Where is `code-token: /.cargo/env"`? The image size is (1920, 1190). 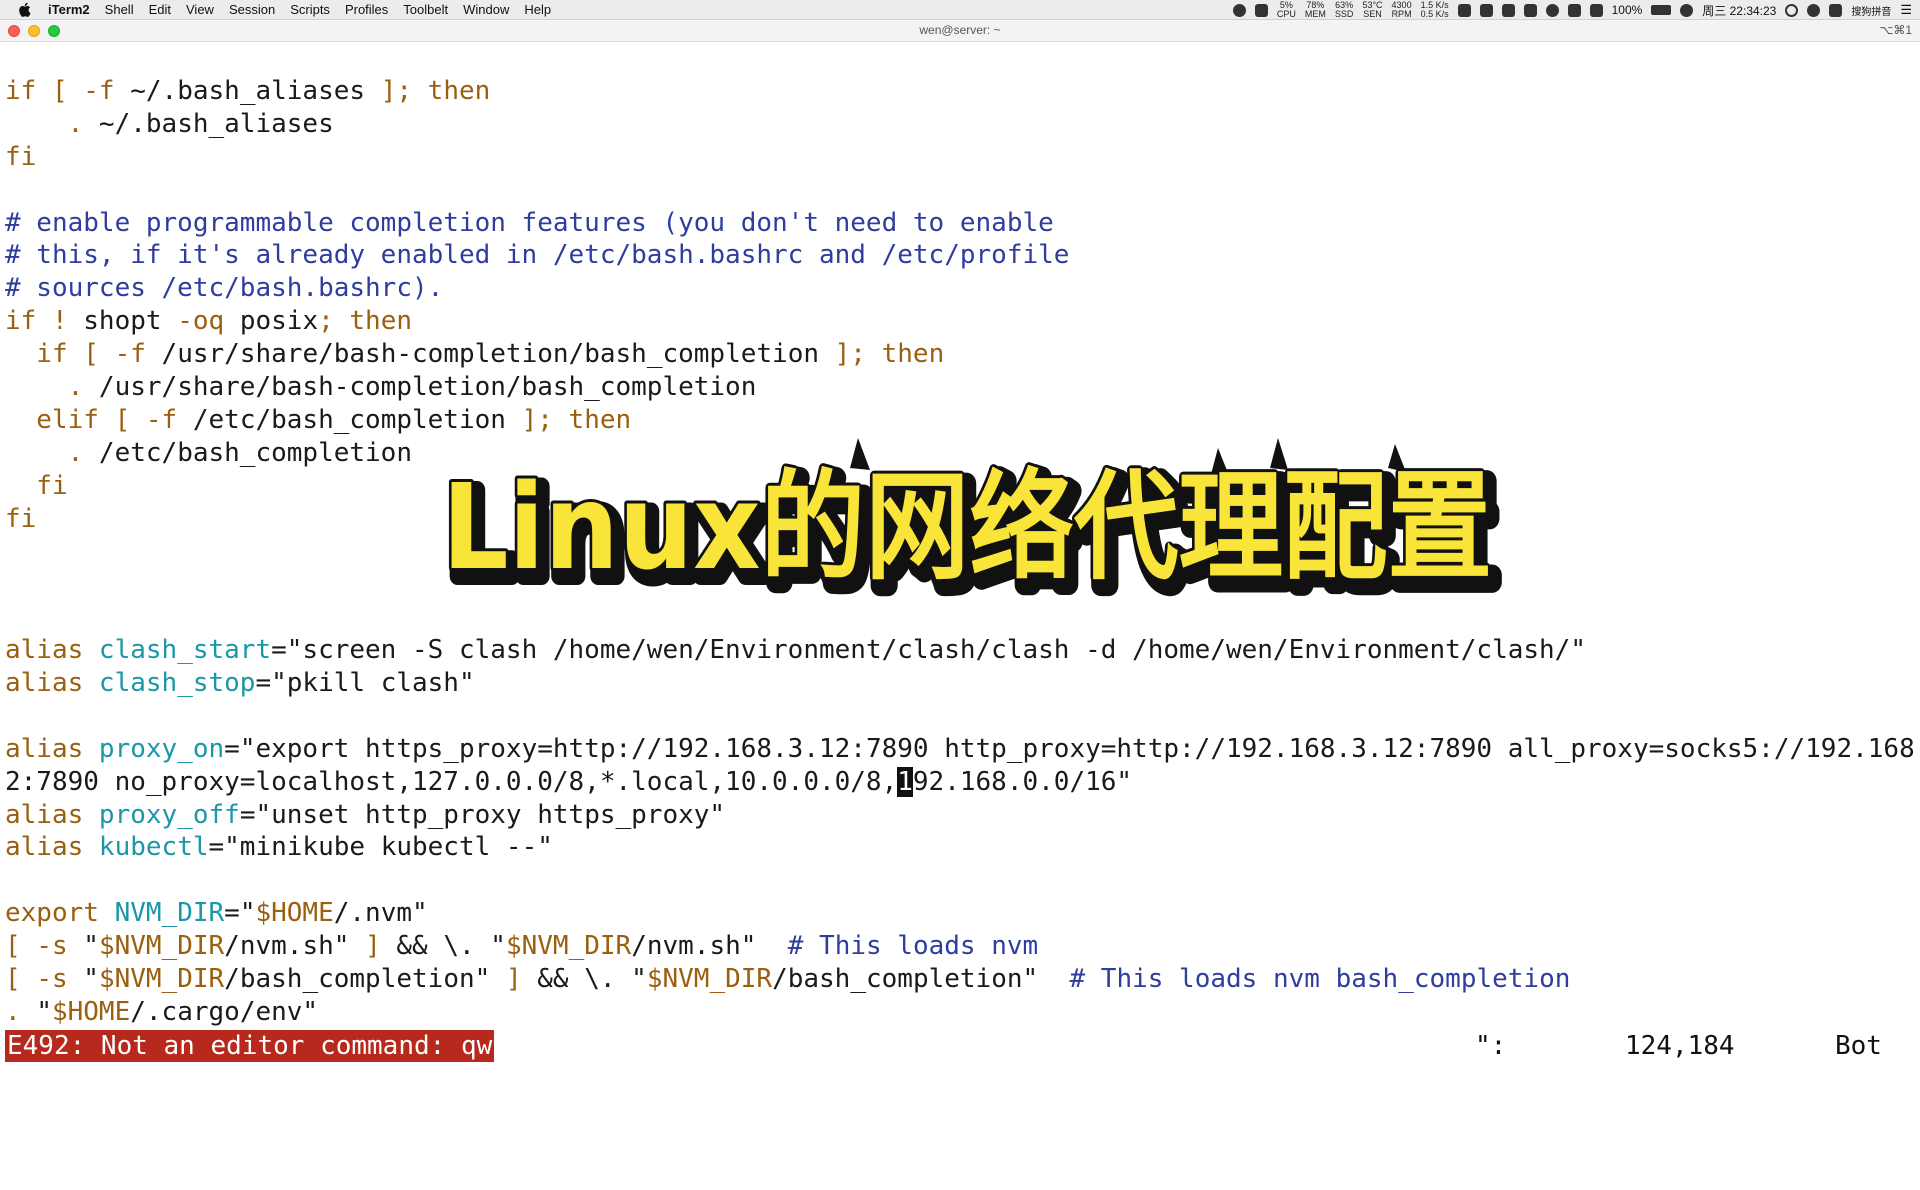
code-token: /.cargo/env" is located at coordinates (224, 1011).